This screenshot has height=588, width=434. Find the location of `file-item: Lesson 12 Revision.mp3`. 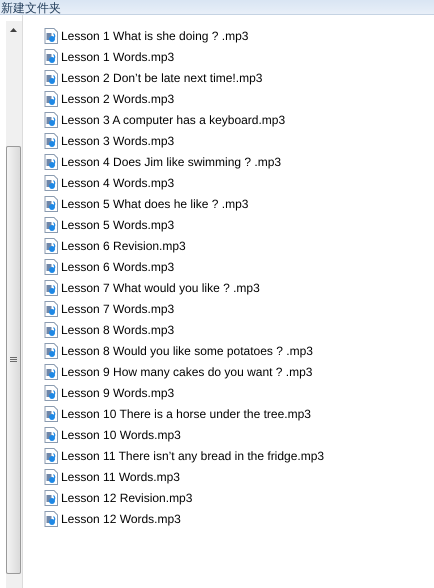

file-item: Lesson 12 Revision.mp3 is located at coordinates (239, 497).